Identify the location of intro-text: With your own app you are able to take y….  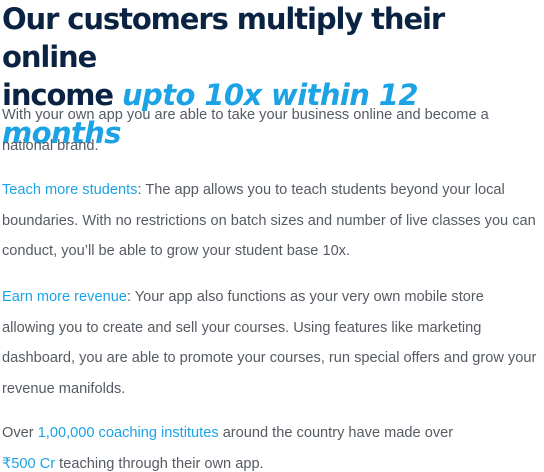
(245, 130).